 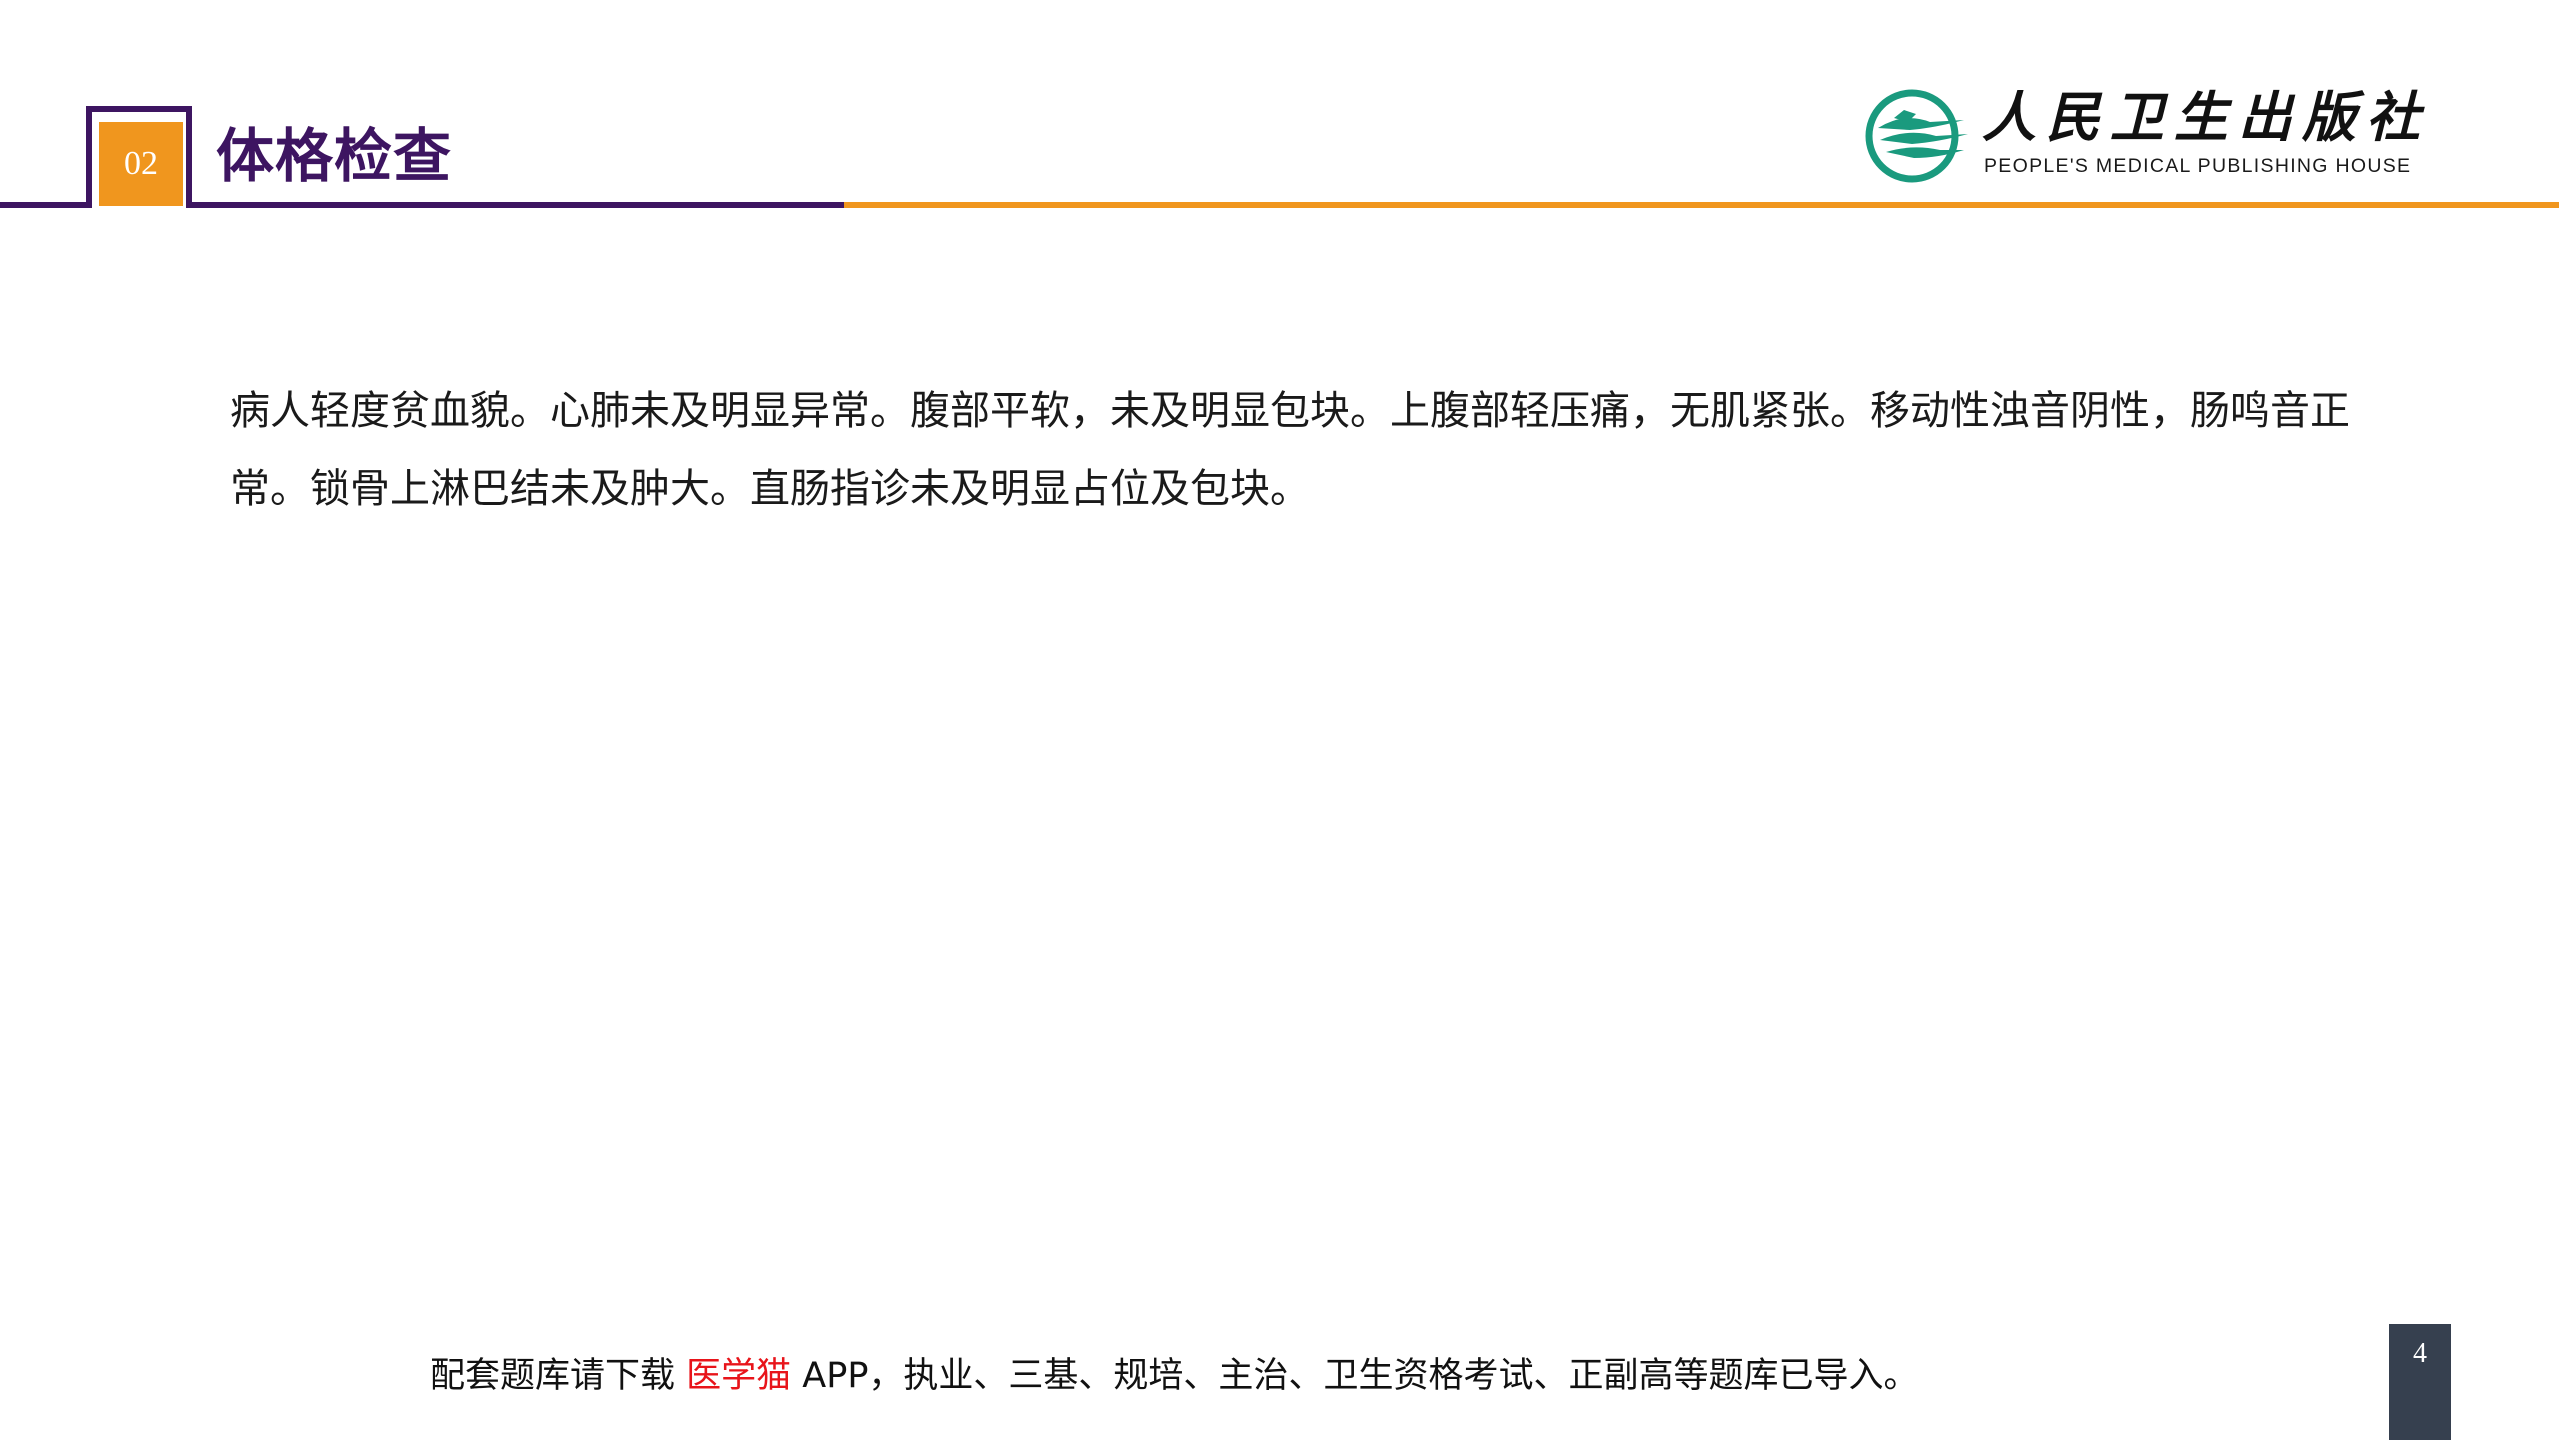 What do you see at coordinates (1916, 136) in the screenshot?
I see `publisher-emblem-icon` at bounding box center [1916, 136].